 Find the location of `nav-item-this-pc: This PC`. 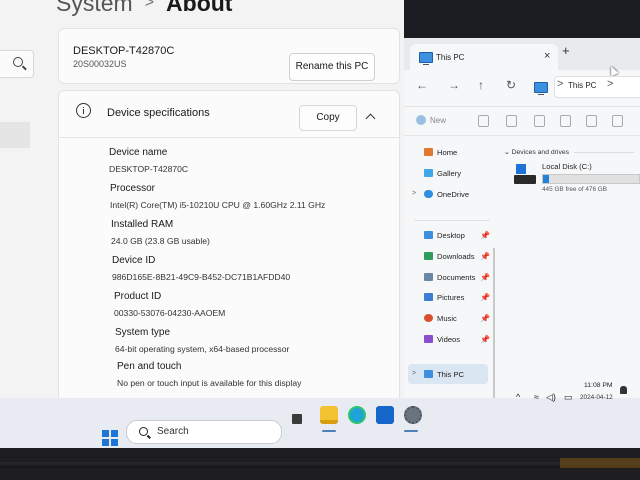

nav-item-this-pc: This PC is located at coordinates (444, 374).